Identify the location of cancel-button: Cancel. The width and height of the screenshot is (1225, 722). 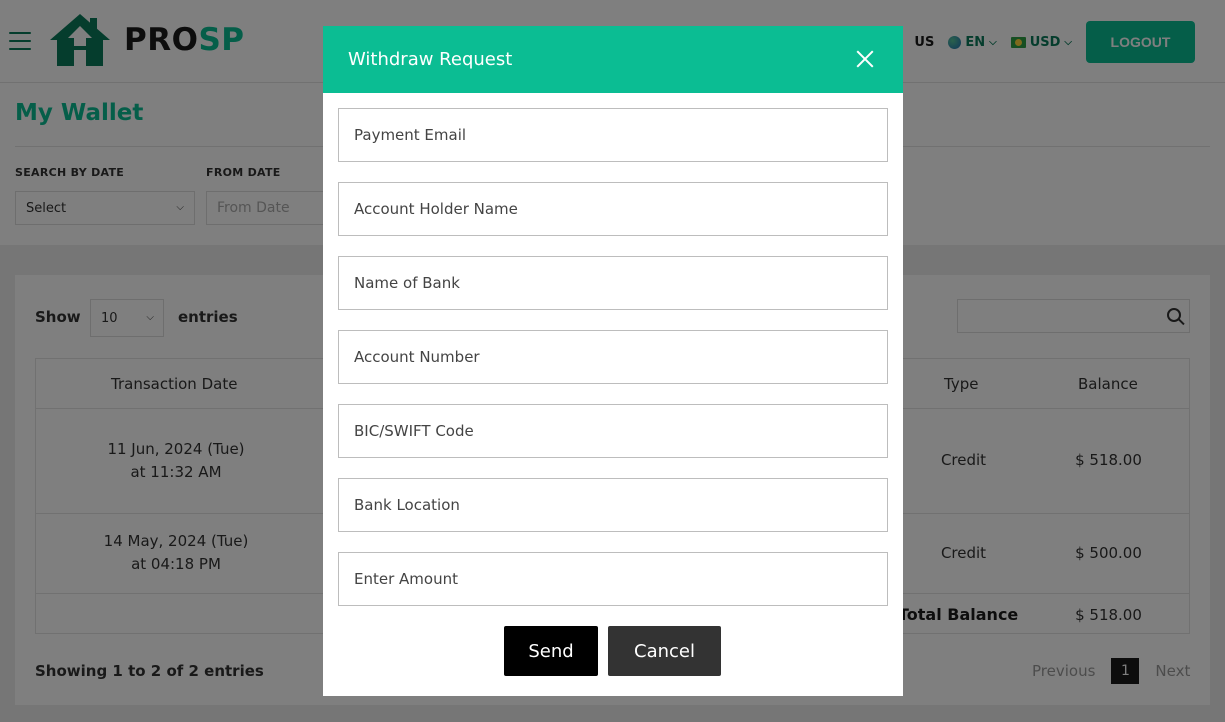
(664, 651).